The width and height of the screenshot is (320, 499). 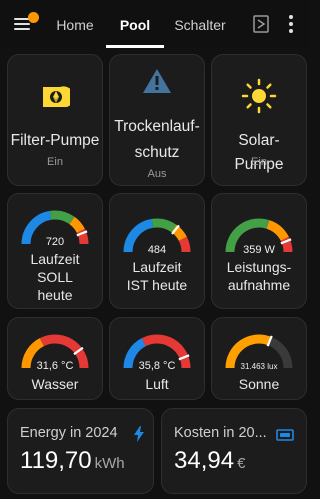 I want to click on illuminance-gauge: 31.463 lux, so click(x=259, y=352).